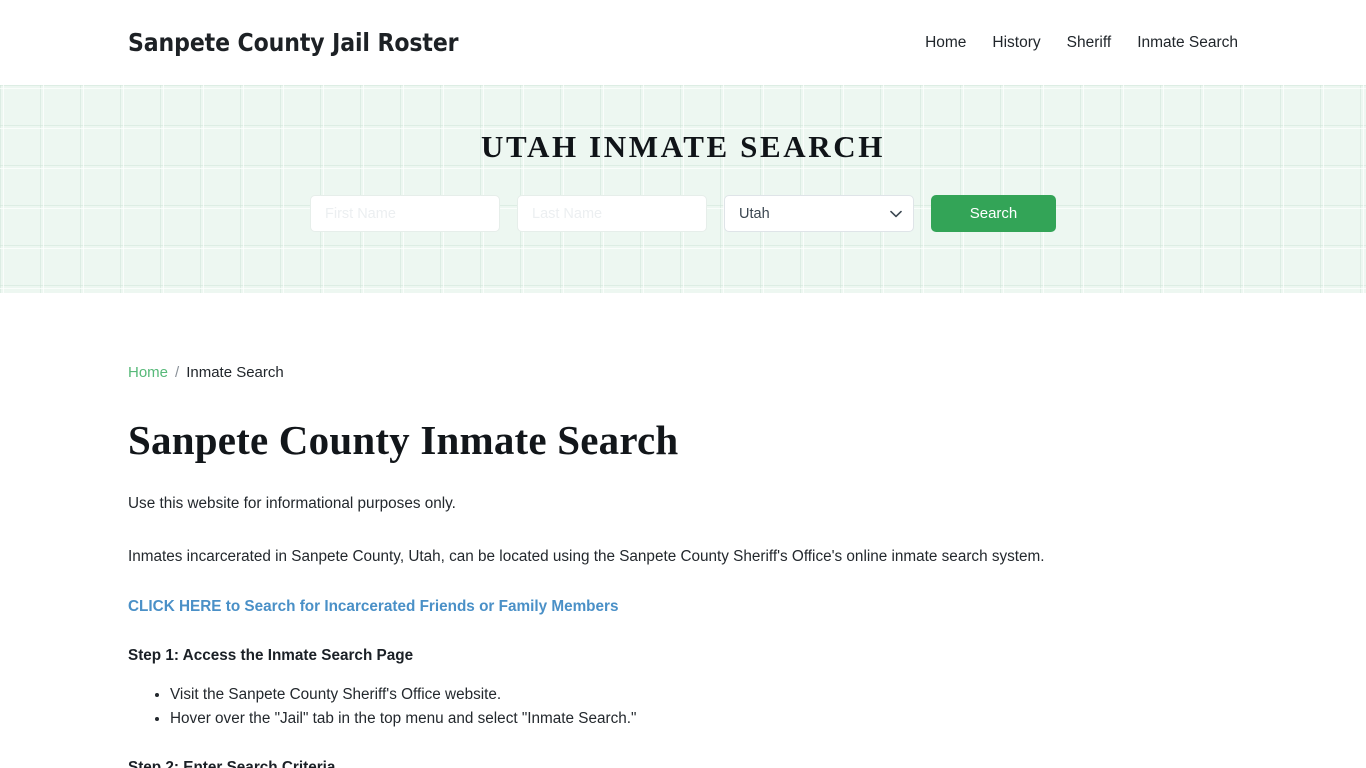  I want to click on inmate-search-form: Utah Search, so click(683, 213).